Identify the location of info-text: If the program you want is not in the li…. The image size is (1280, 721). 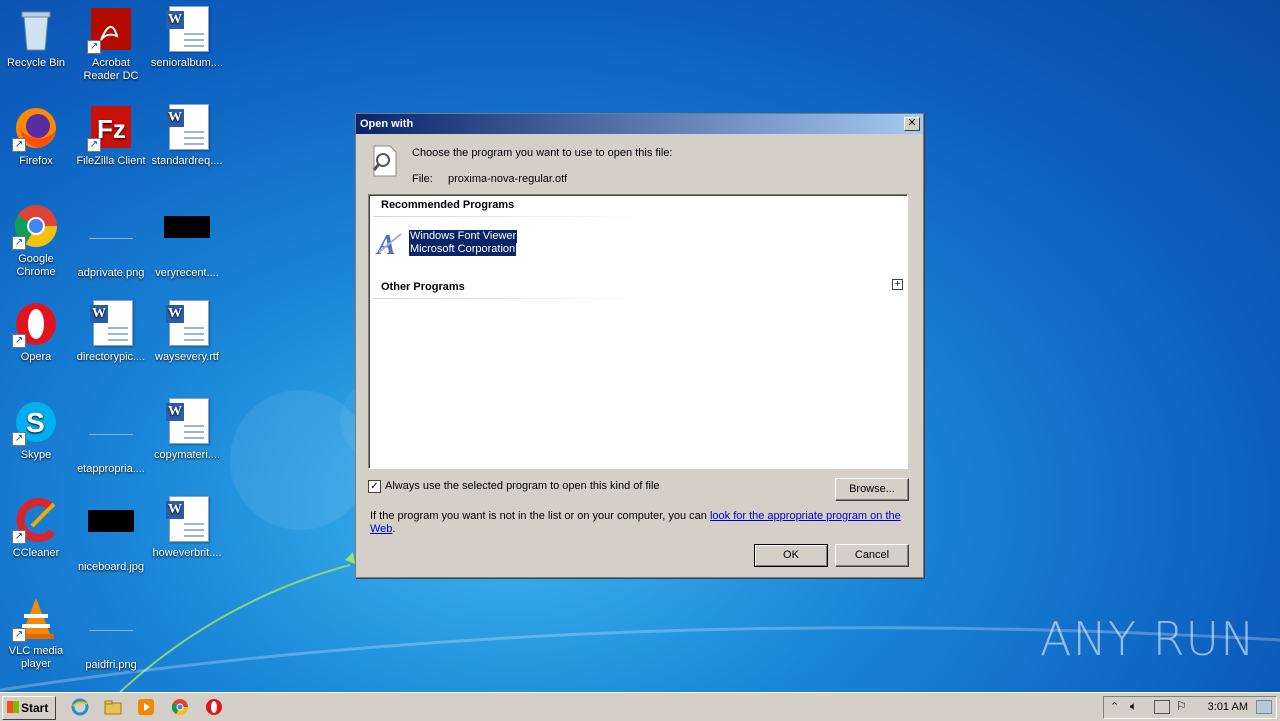
(635, 522).